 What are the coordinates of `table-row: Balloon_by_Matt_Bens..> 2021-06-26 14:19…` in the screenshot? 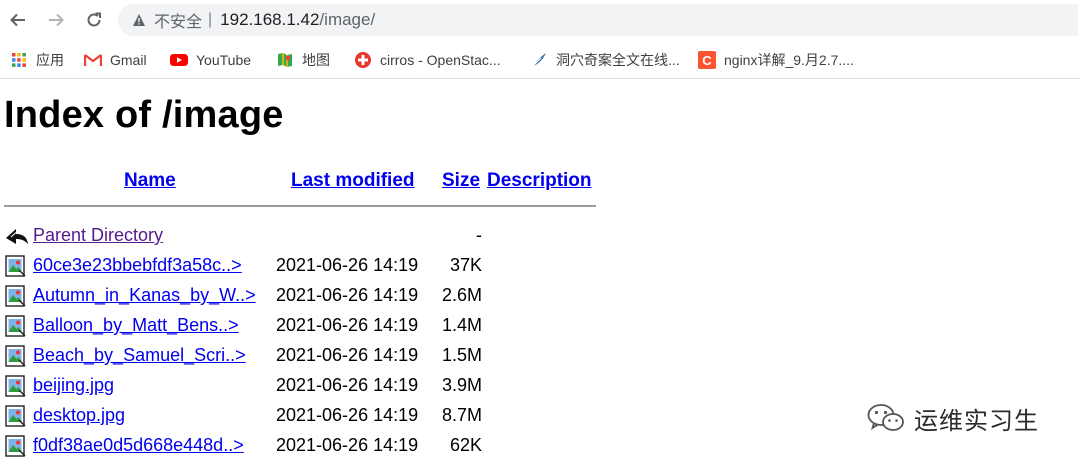 It's located at (300, 326).